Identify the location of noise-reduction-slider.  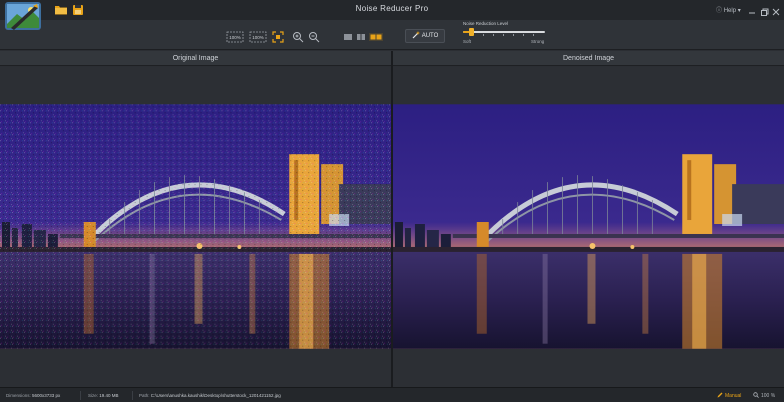
(504, 32).